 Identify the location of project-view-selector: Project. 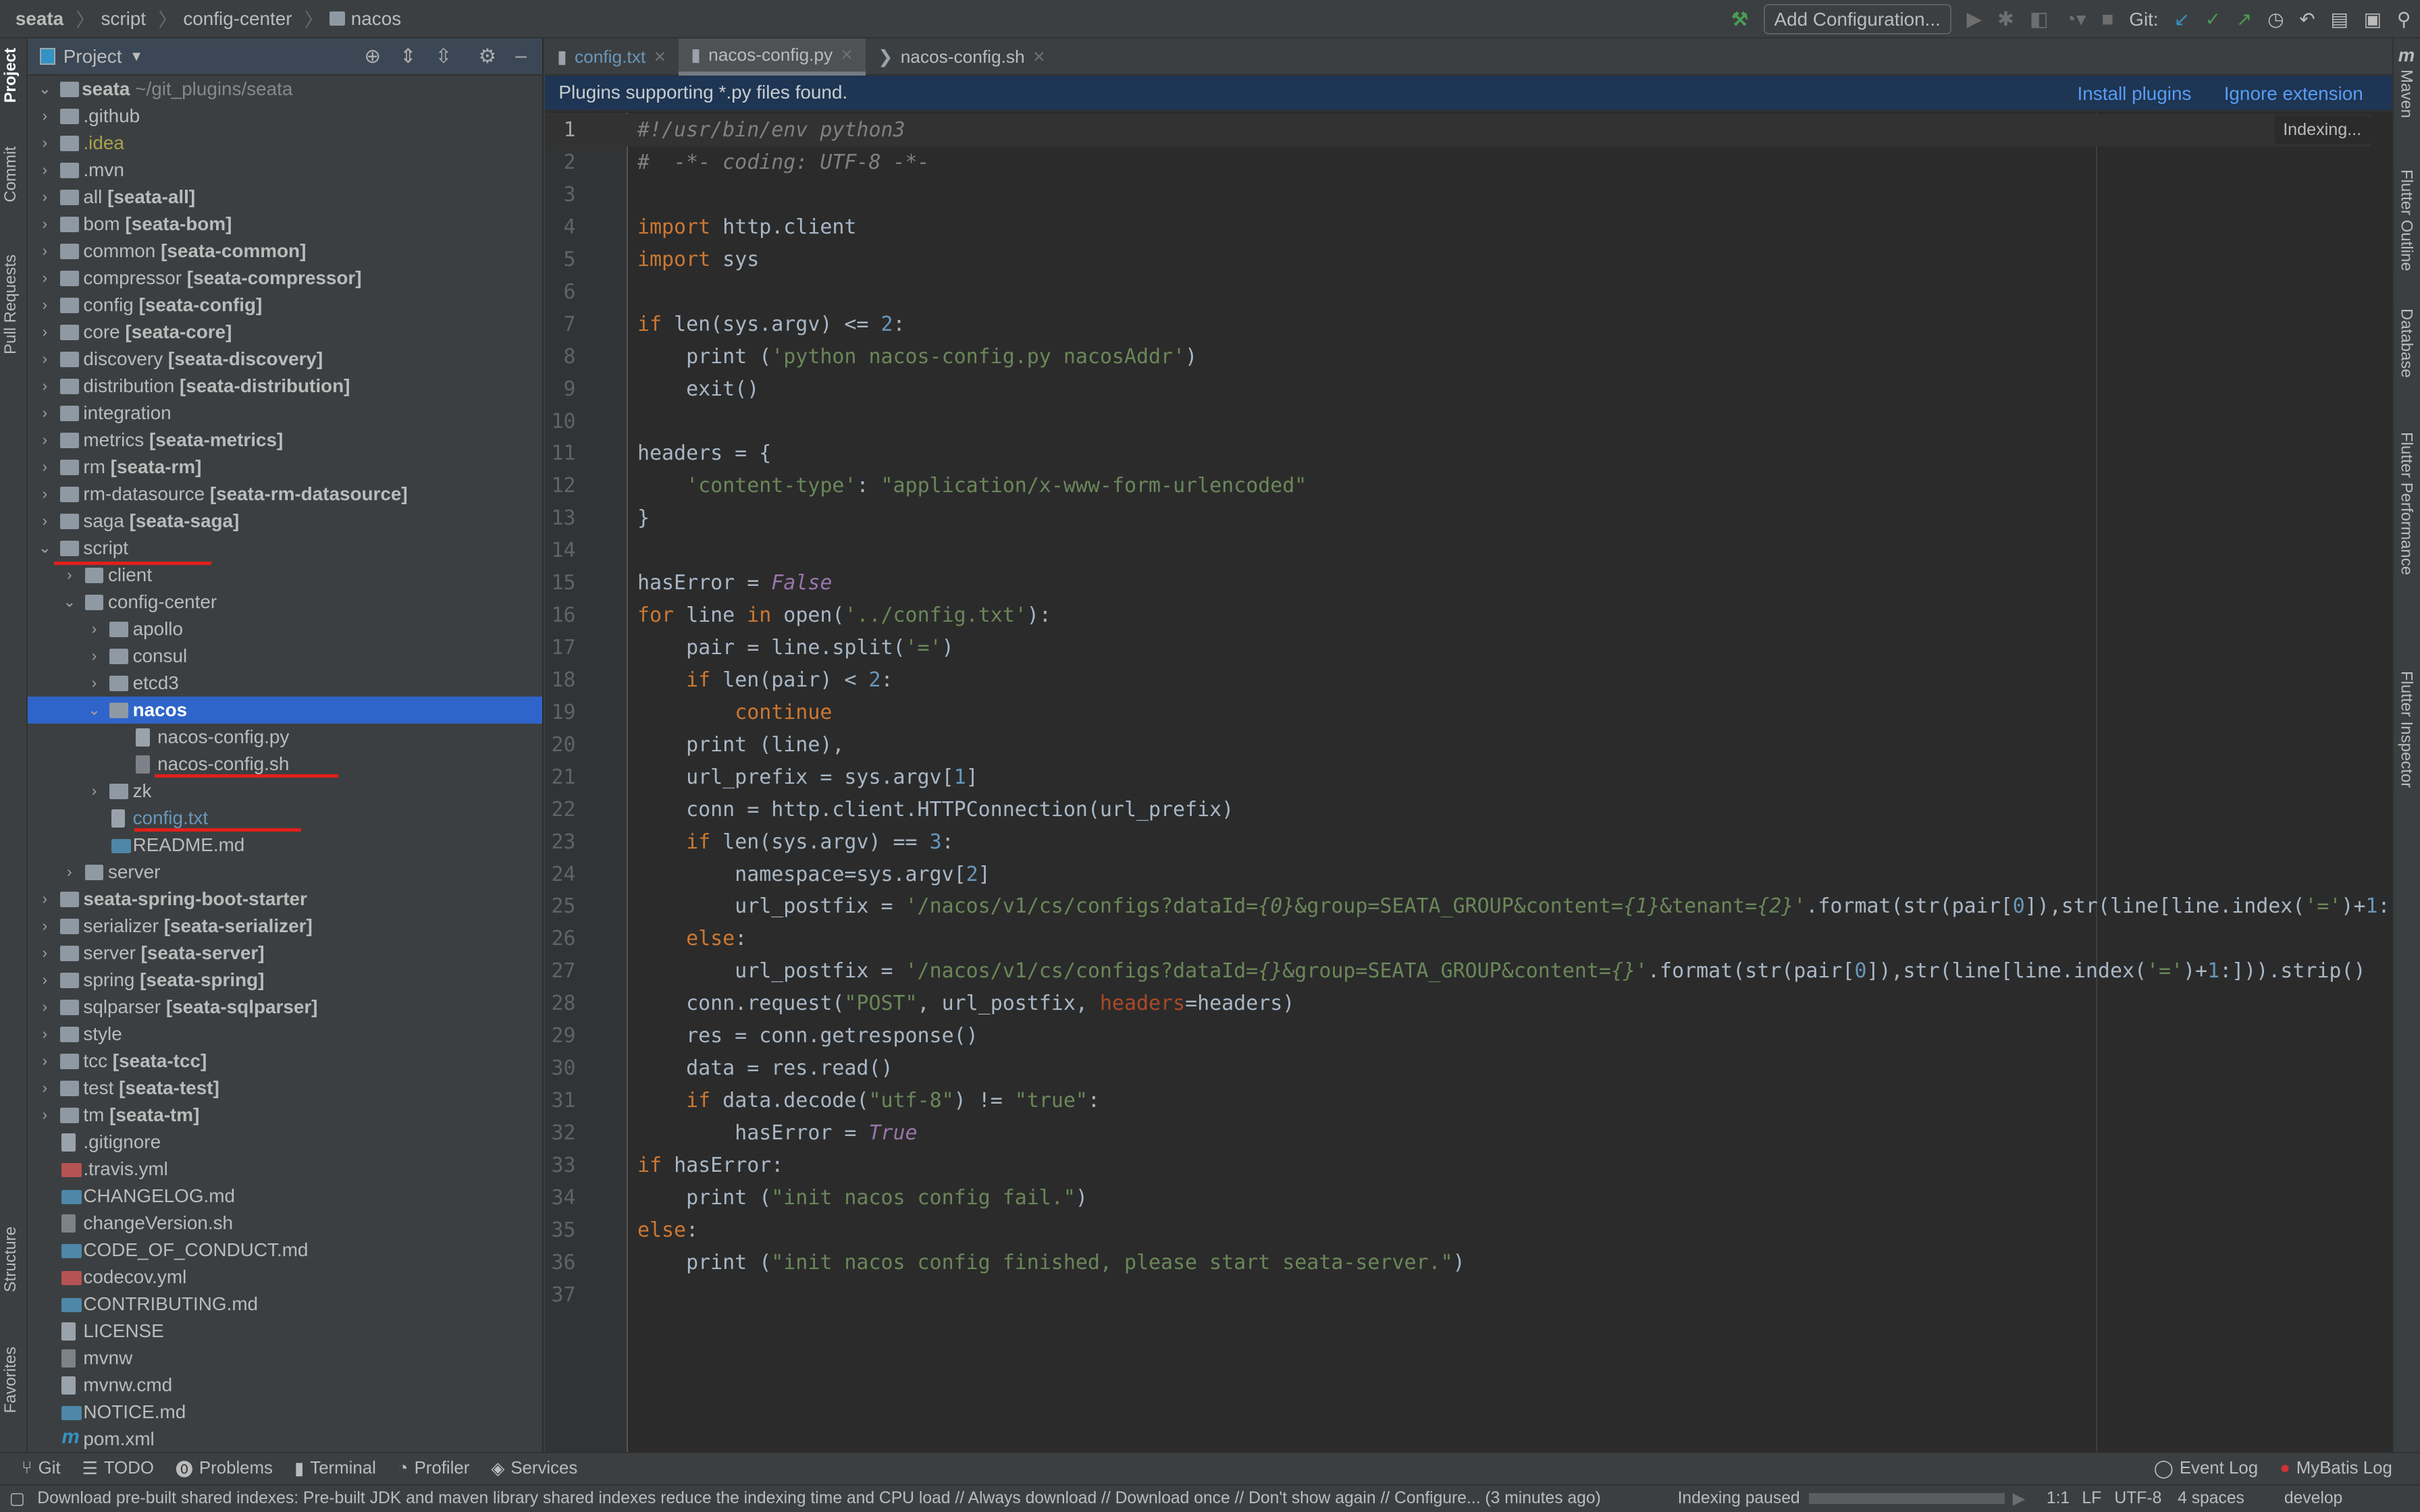
(92, 57).